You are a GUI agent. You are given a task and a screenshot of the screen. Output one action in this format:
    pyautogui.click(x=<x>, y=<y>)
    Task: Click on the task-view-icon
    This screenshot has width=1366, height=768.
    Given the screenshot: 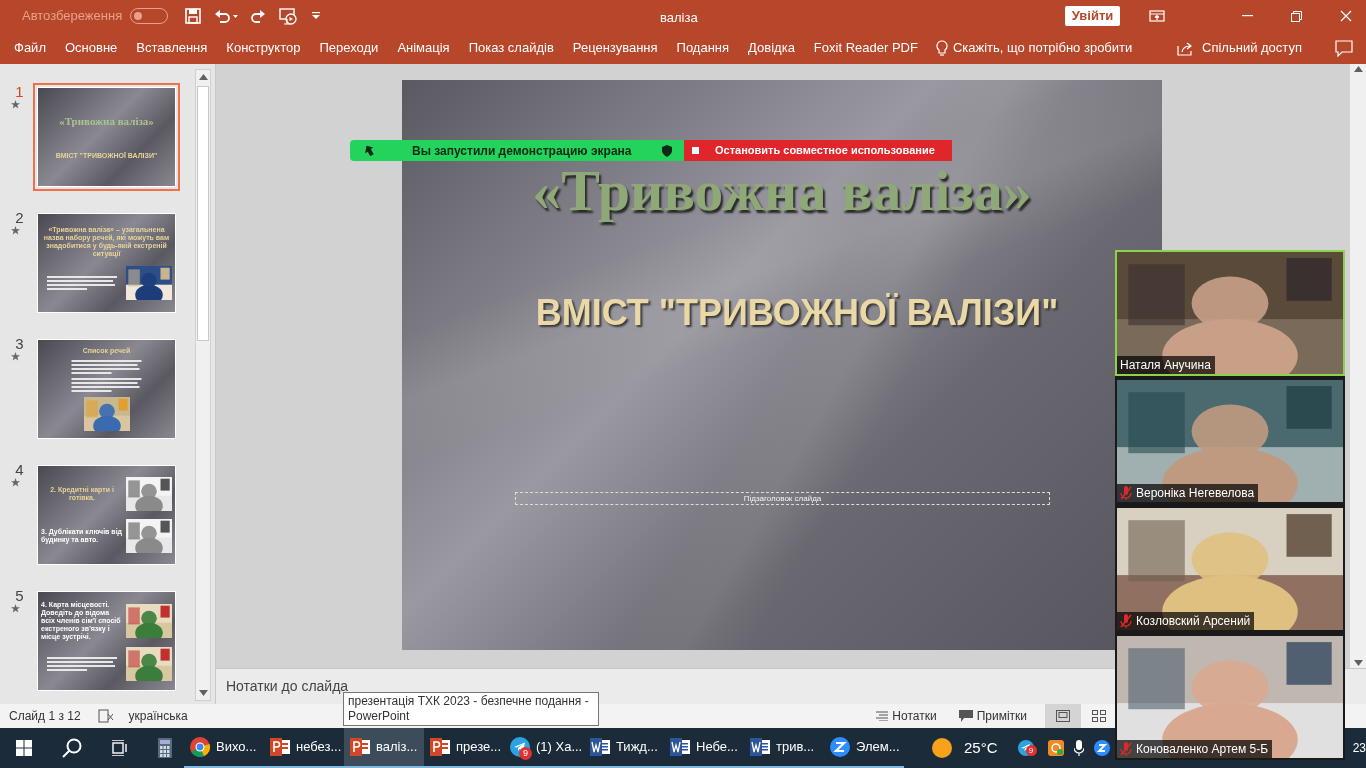 What is the action you would take?
    pyautogui.click(x=119, y=748)
    